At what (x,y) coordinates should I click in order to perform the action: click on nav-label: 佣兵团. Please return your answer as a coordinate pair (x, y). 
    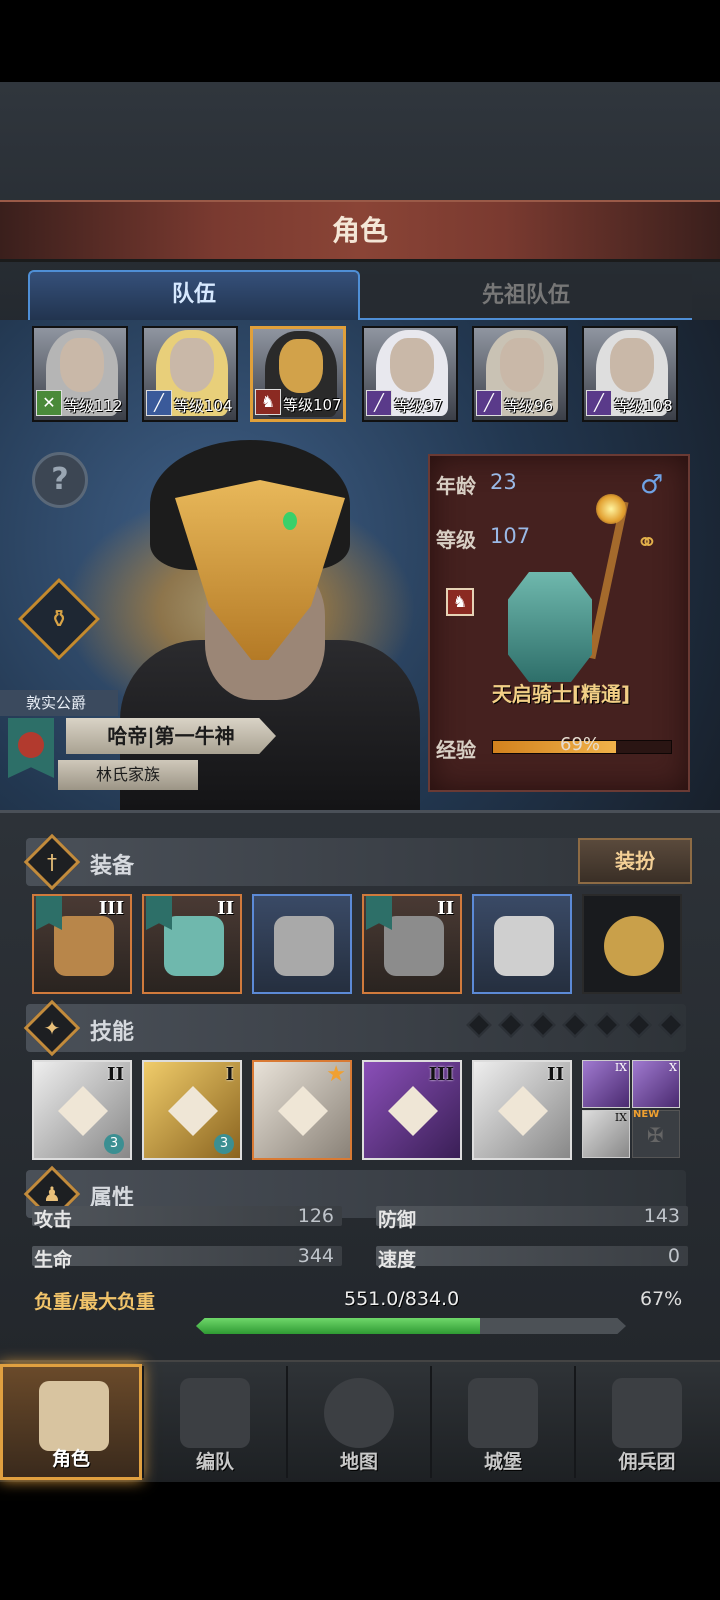
    Looking at the image, I should click on (647, 1462).